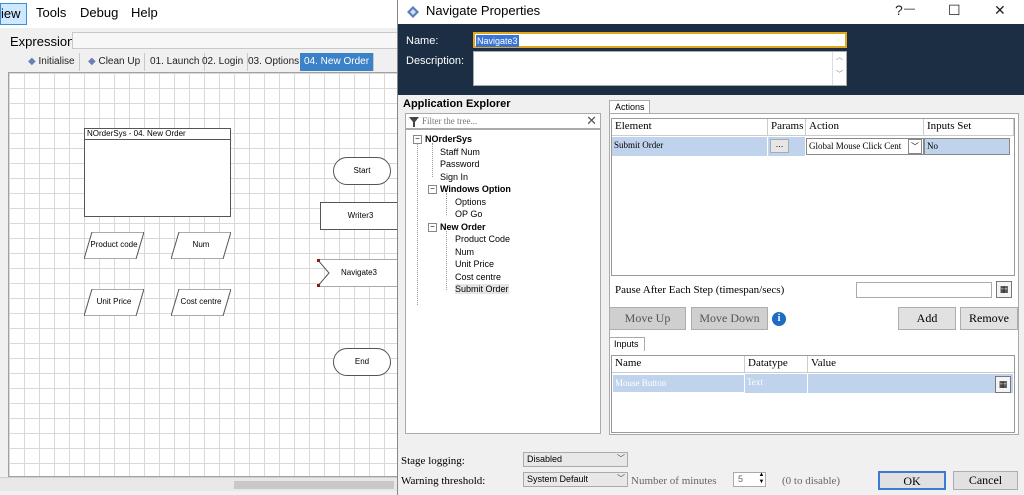 Image resolution: width=1024 pixels, height=495 pixels. What do you see at coordinates (478, 277) in the screenshot?
I see `tree-node-cost-centre: Cost centre` at bounding box center [478, 277].